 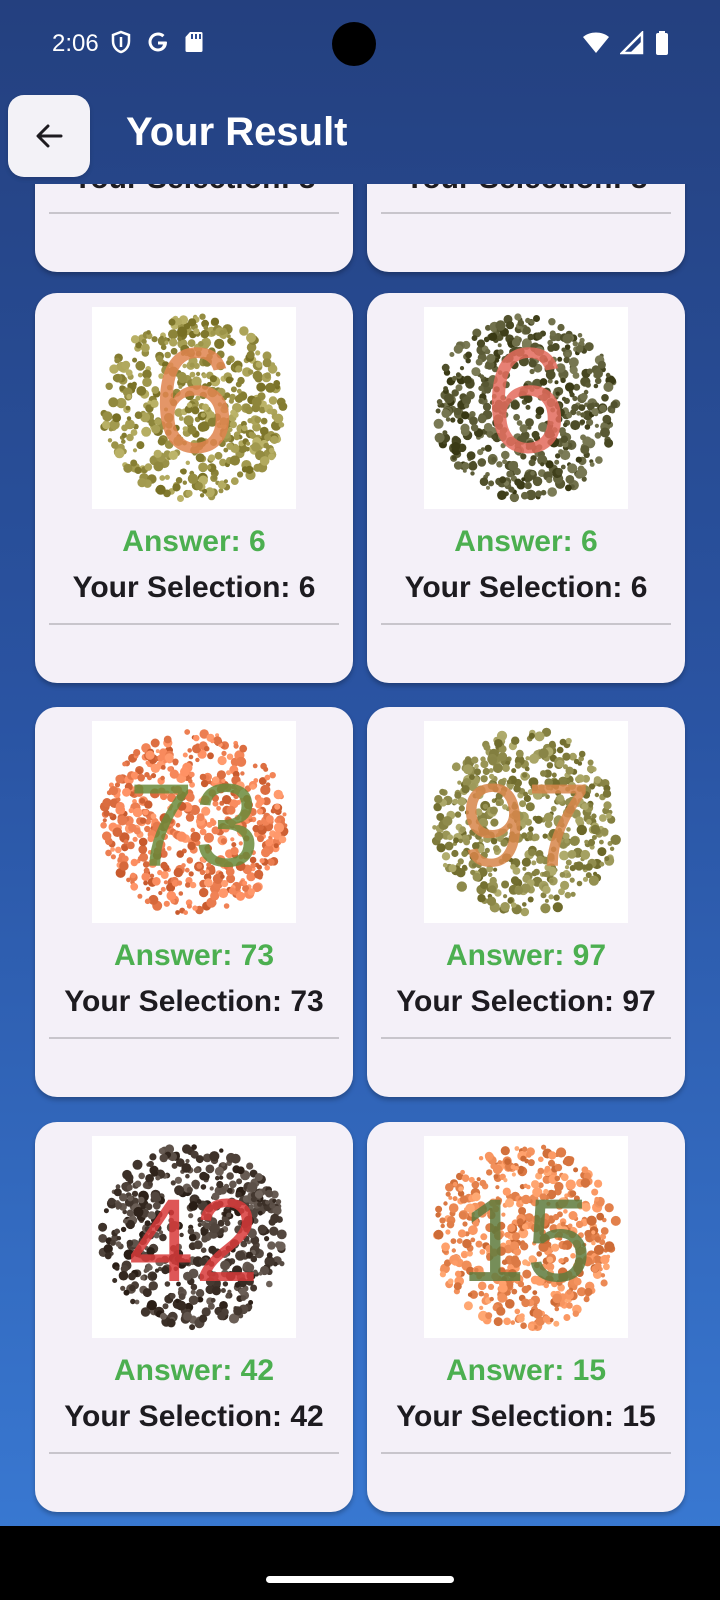 What do you see at coordinates (360, 137) in the screenshot?
I see `app-bar: Your Result` at bounding box center [360, 137].